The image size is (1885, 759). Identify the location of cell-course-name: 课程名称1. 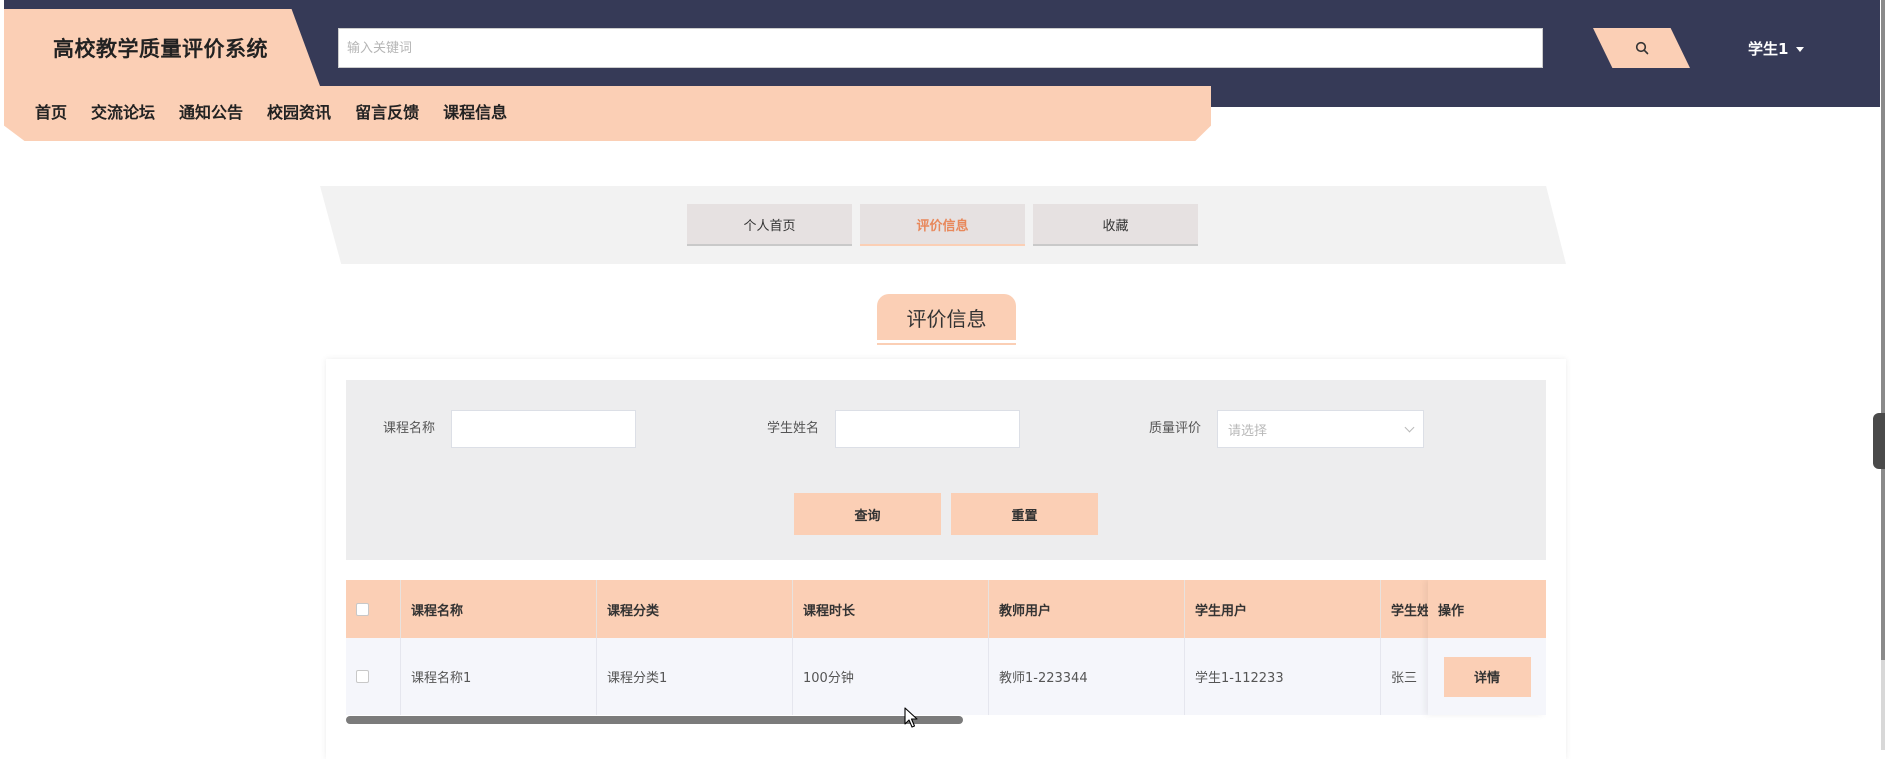
(499, 676).